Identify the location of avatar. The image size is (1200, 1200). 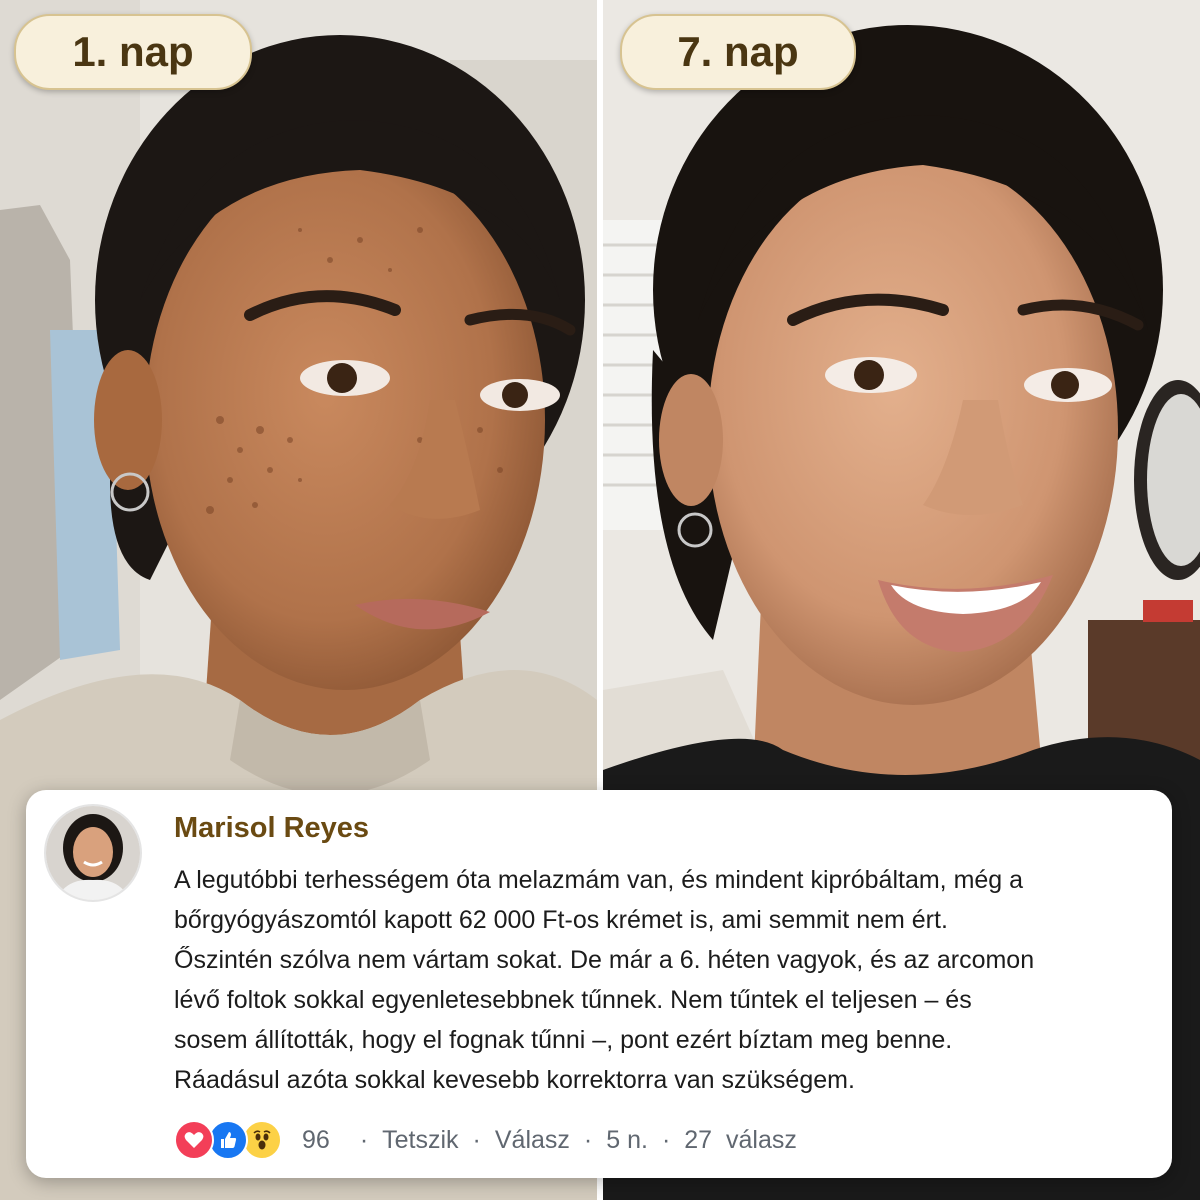
(93, 853).